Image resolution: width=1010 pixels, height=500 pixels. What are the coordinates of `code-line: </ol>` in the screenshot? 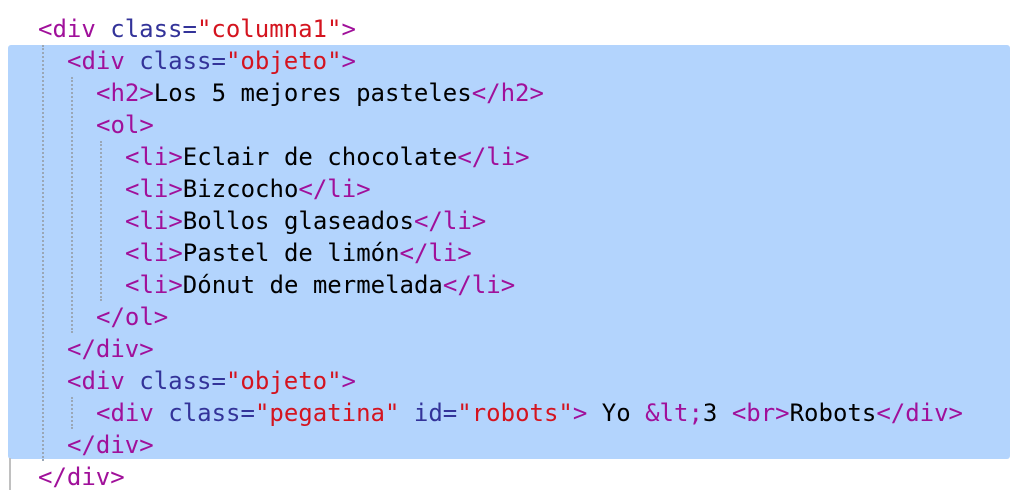 It's located at (132, 317).